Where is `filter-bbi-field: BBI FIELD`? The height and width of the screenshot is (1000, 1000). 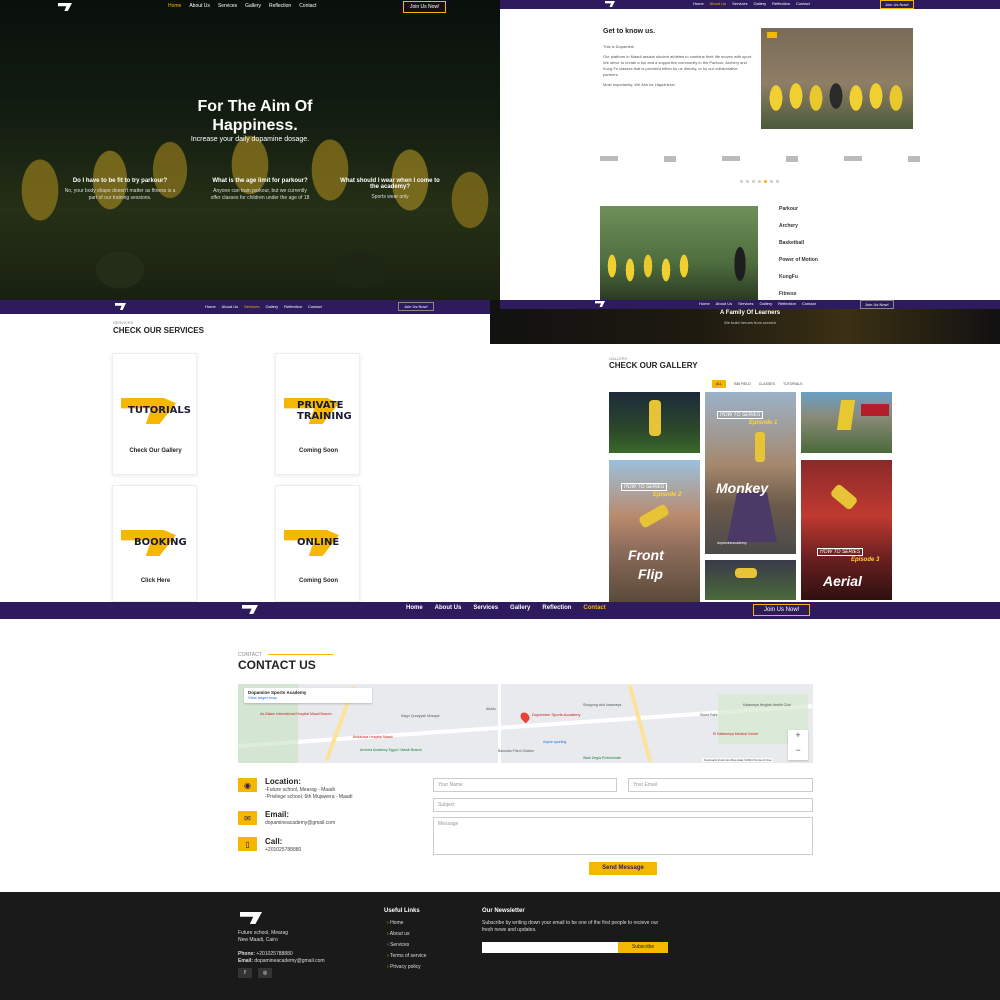
filter-bbi-field: BBI FIELD is located at coordinates (742, 384).